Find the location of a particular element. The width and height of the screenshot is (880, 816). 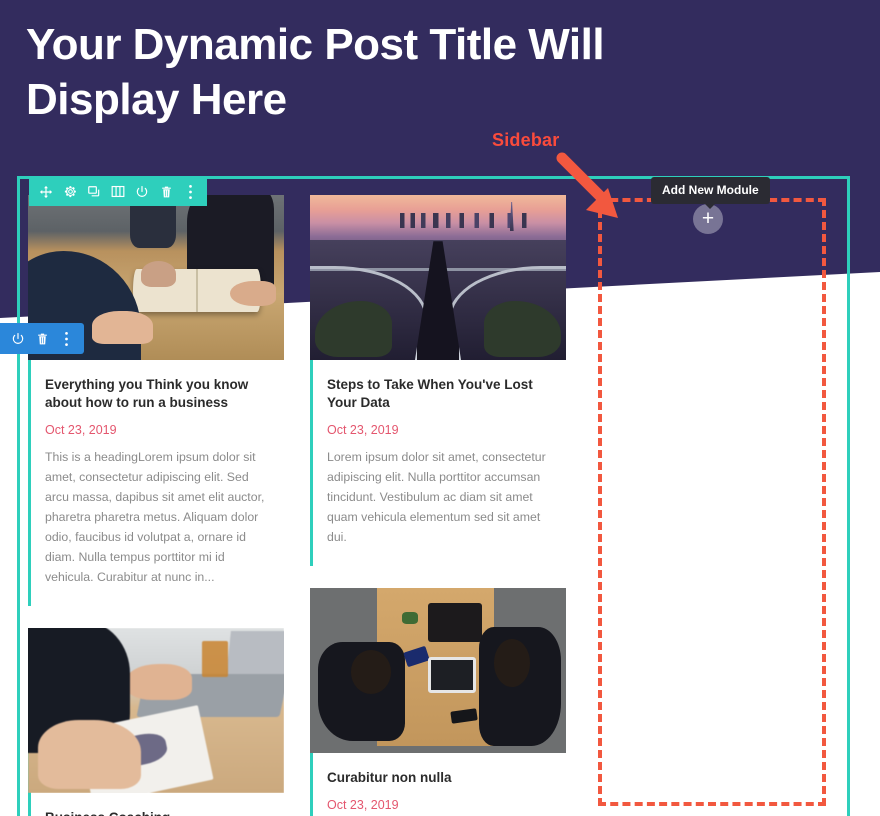

row-toolbar is located at coordinates (118, 191).